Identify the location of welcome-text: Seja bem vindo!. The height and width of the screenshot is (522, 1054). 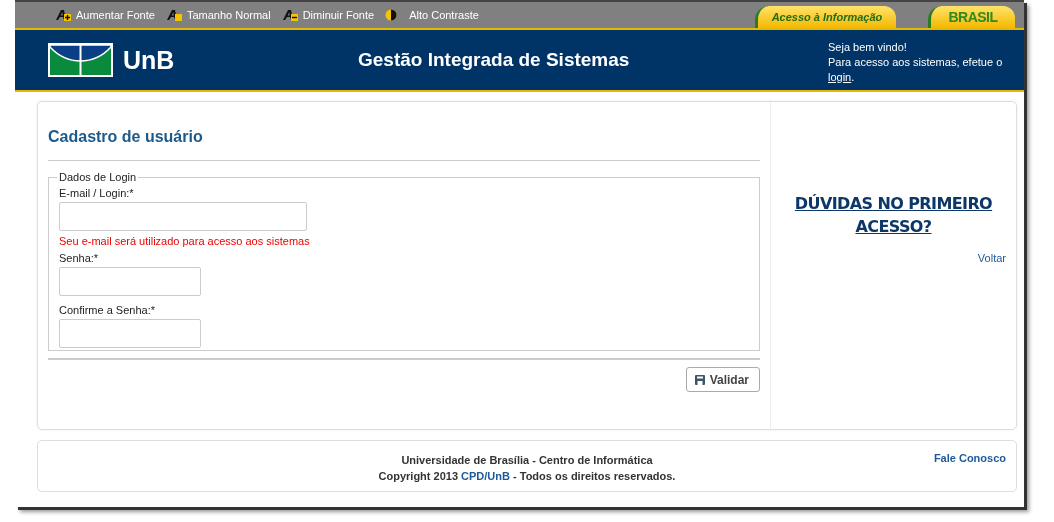
(867, 46).